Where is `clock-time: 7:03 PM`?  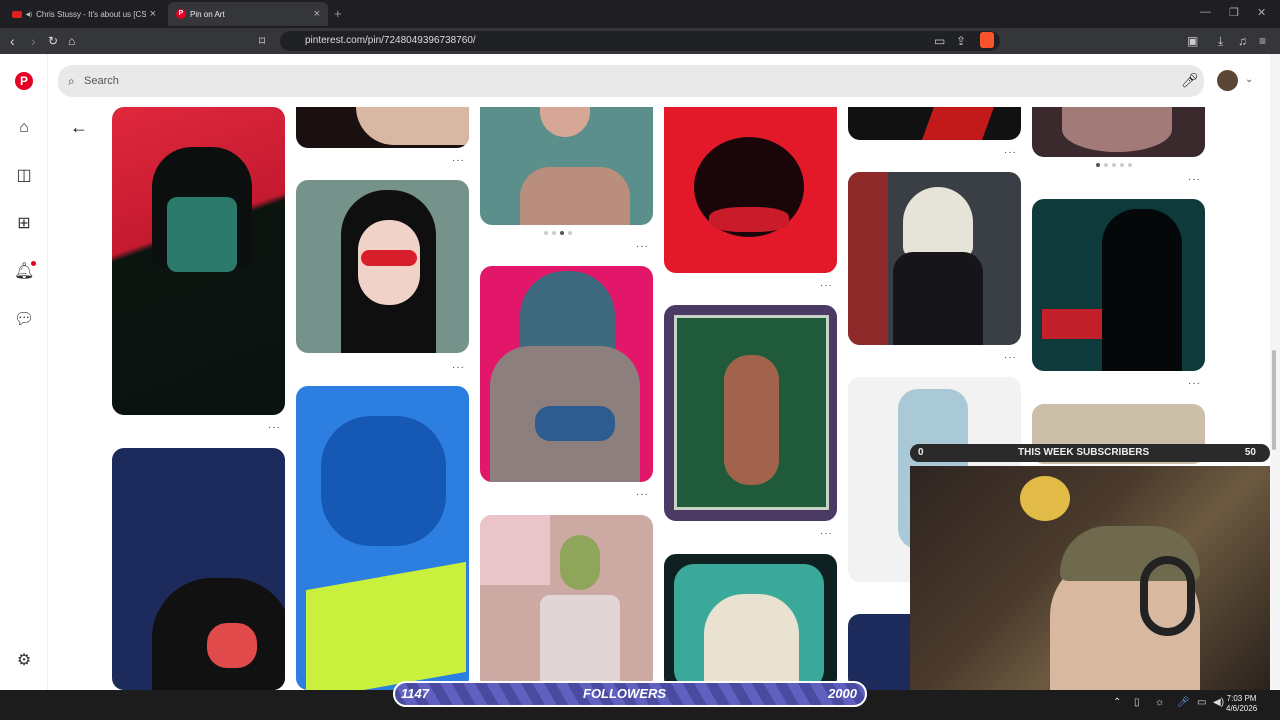 clock-time: 7:03 PM is located at coordinates (1241, 698).